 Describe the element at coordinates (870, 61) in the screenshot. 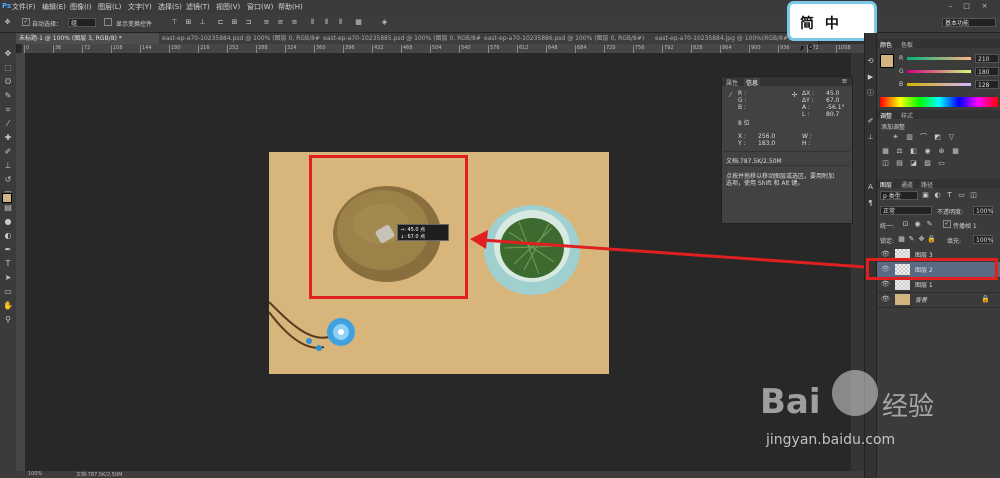

I see `history-panel-icon: ⟲` at that location.